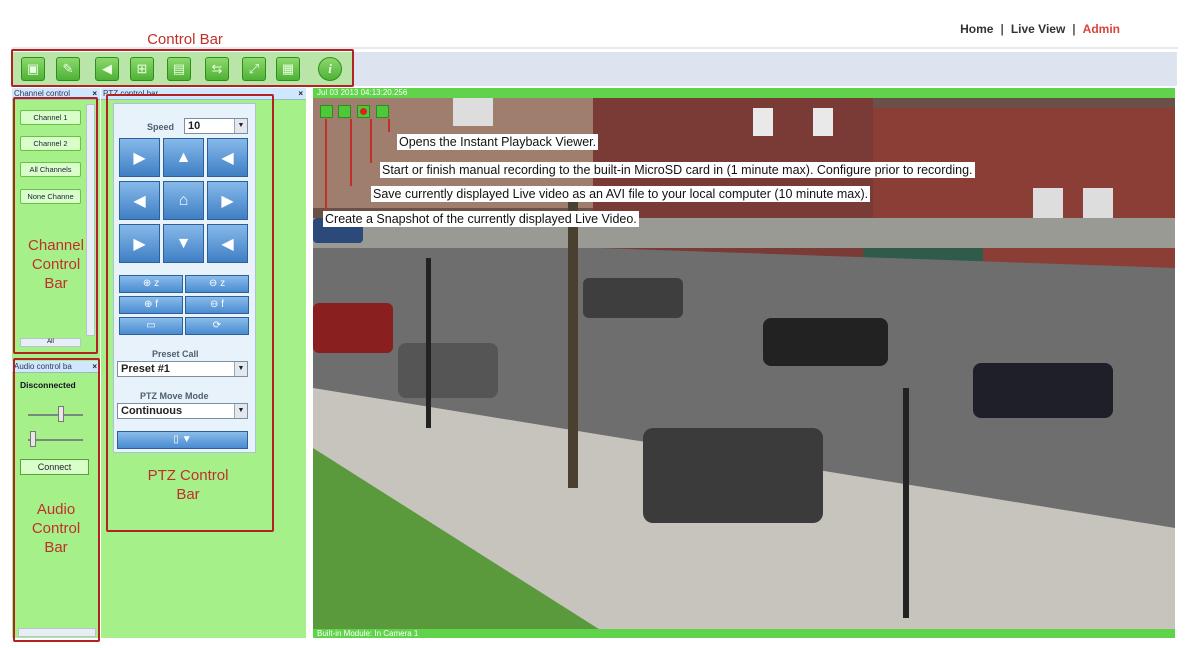  Describe the element at coordinates (498, 142) in the screenshot. I see `playback-callout: Opens the Instant Playback Viewer.` at that location.